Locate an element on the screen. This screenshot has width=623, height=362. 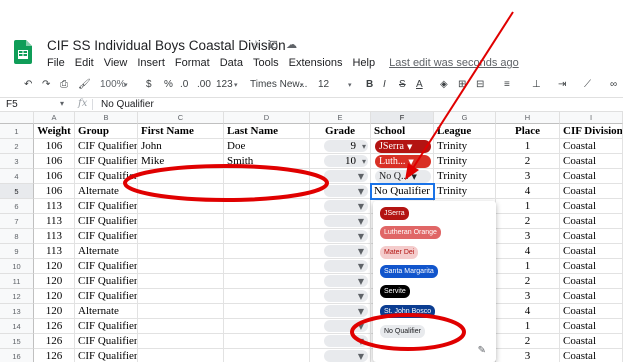
header-cell-weight: Weight is located at coordinates (54, 131).